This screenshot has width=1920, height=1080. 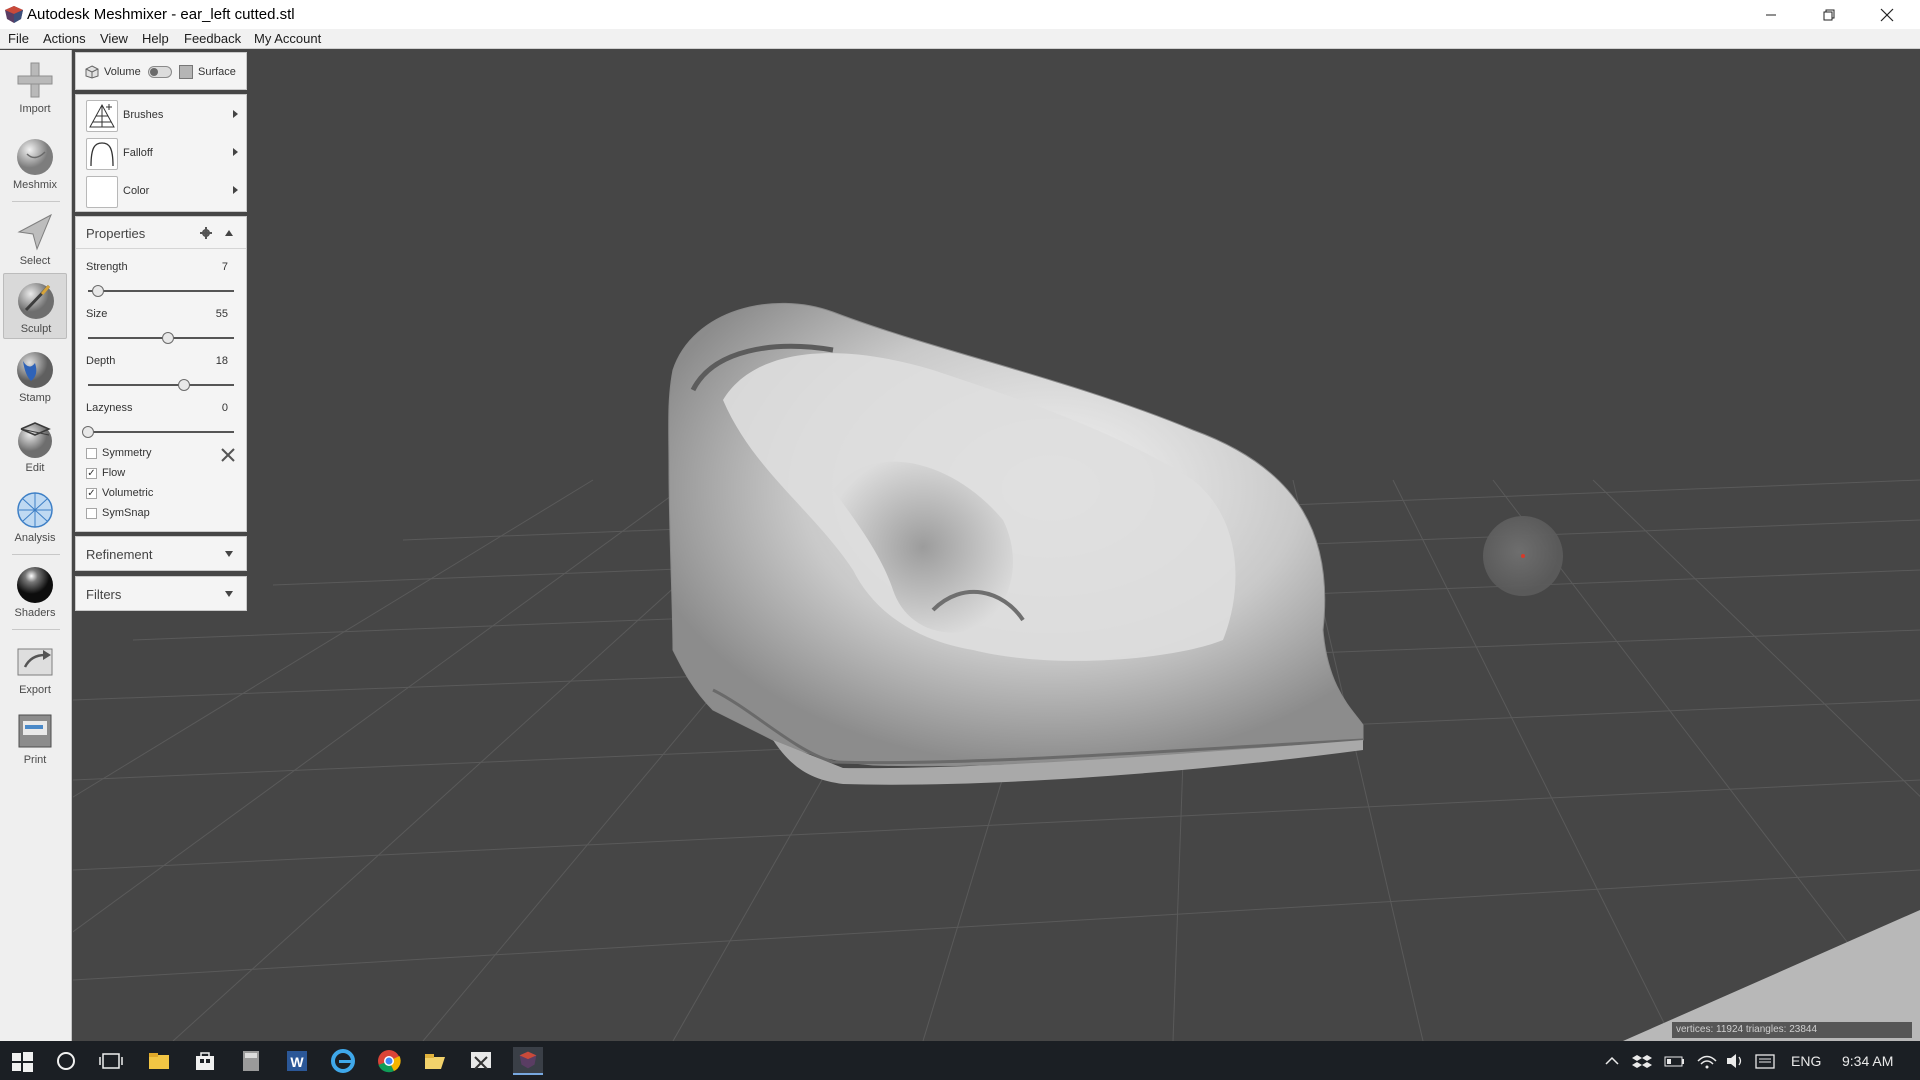 I want to click on task-view-icon, so click(x=111, y=1061).